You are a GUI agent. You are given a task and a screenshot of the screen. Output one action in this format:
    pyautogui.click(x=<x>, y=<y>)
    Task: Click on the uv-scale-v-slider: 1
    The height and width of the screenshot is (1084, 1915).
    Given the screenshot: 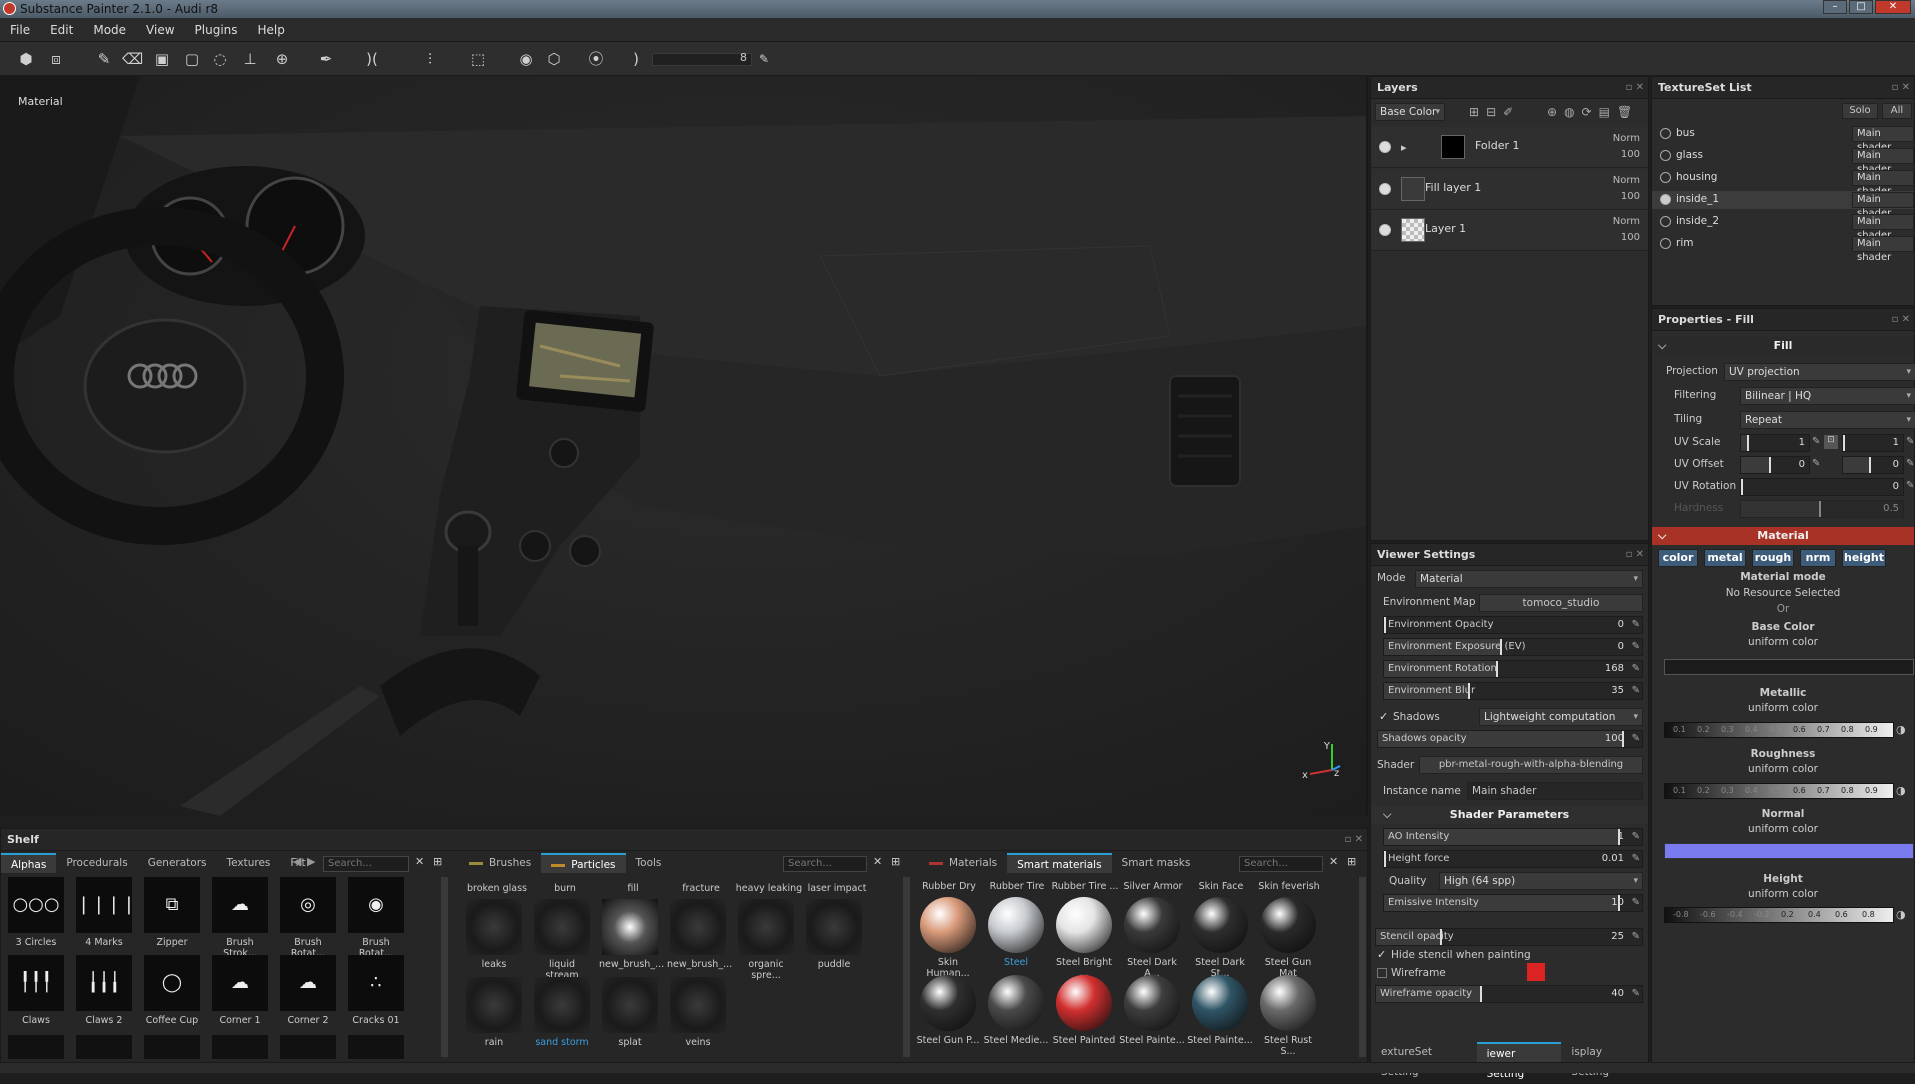 What is the action you would take?
    pyautogui.click(x=1873, y=443)
    